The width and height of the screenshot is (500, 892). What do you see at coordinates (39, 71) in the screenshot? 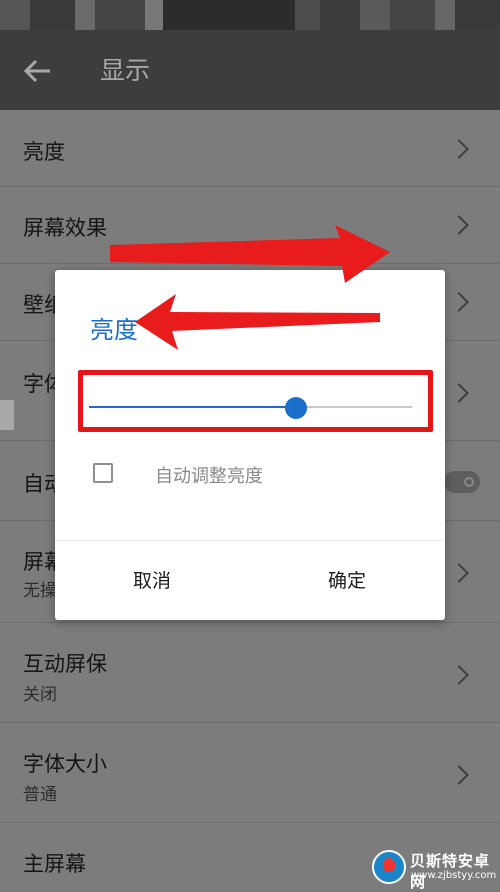
I see `arrow-left-icon` at bounding box center [39, 71].